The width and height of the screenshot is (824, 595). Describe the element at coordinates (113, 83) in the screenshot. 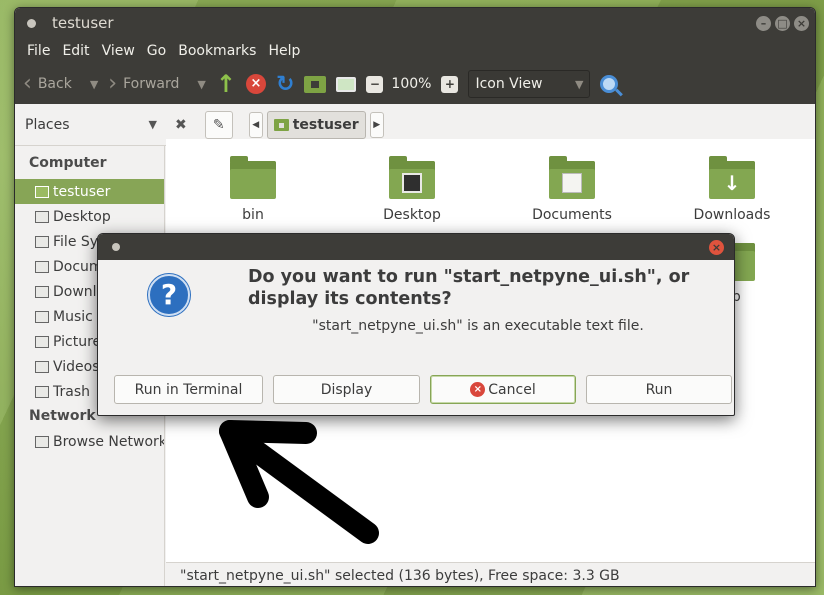

I see `chevron-right-icon: ›` at that location.